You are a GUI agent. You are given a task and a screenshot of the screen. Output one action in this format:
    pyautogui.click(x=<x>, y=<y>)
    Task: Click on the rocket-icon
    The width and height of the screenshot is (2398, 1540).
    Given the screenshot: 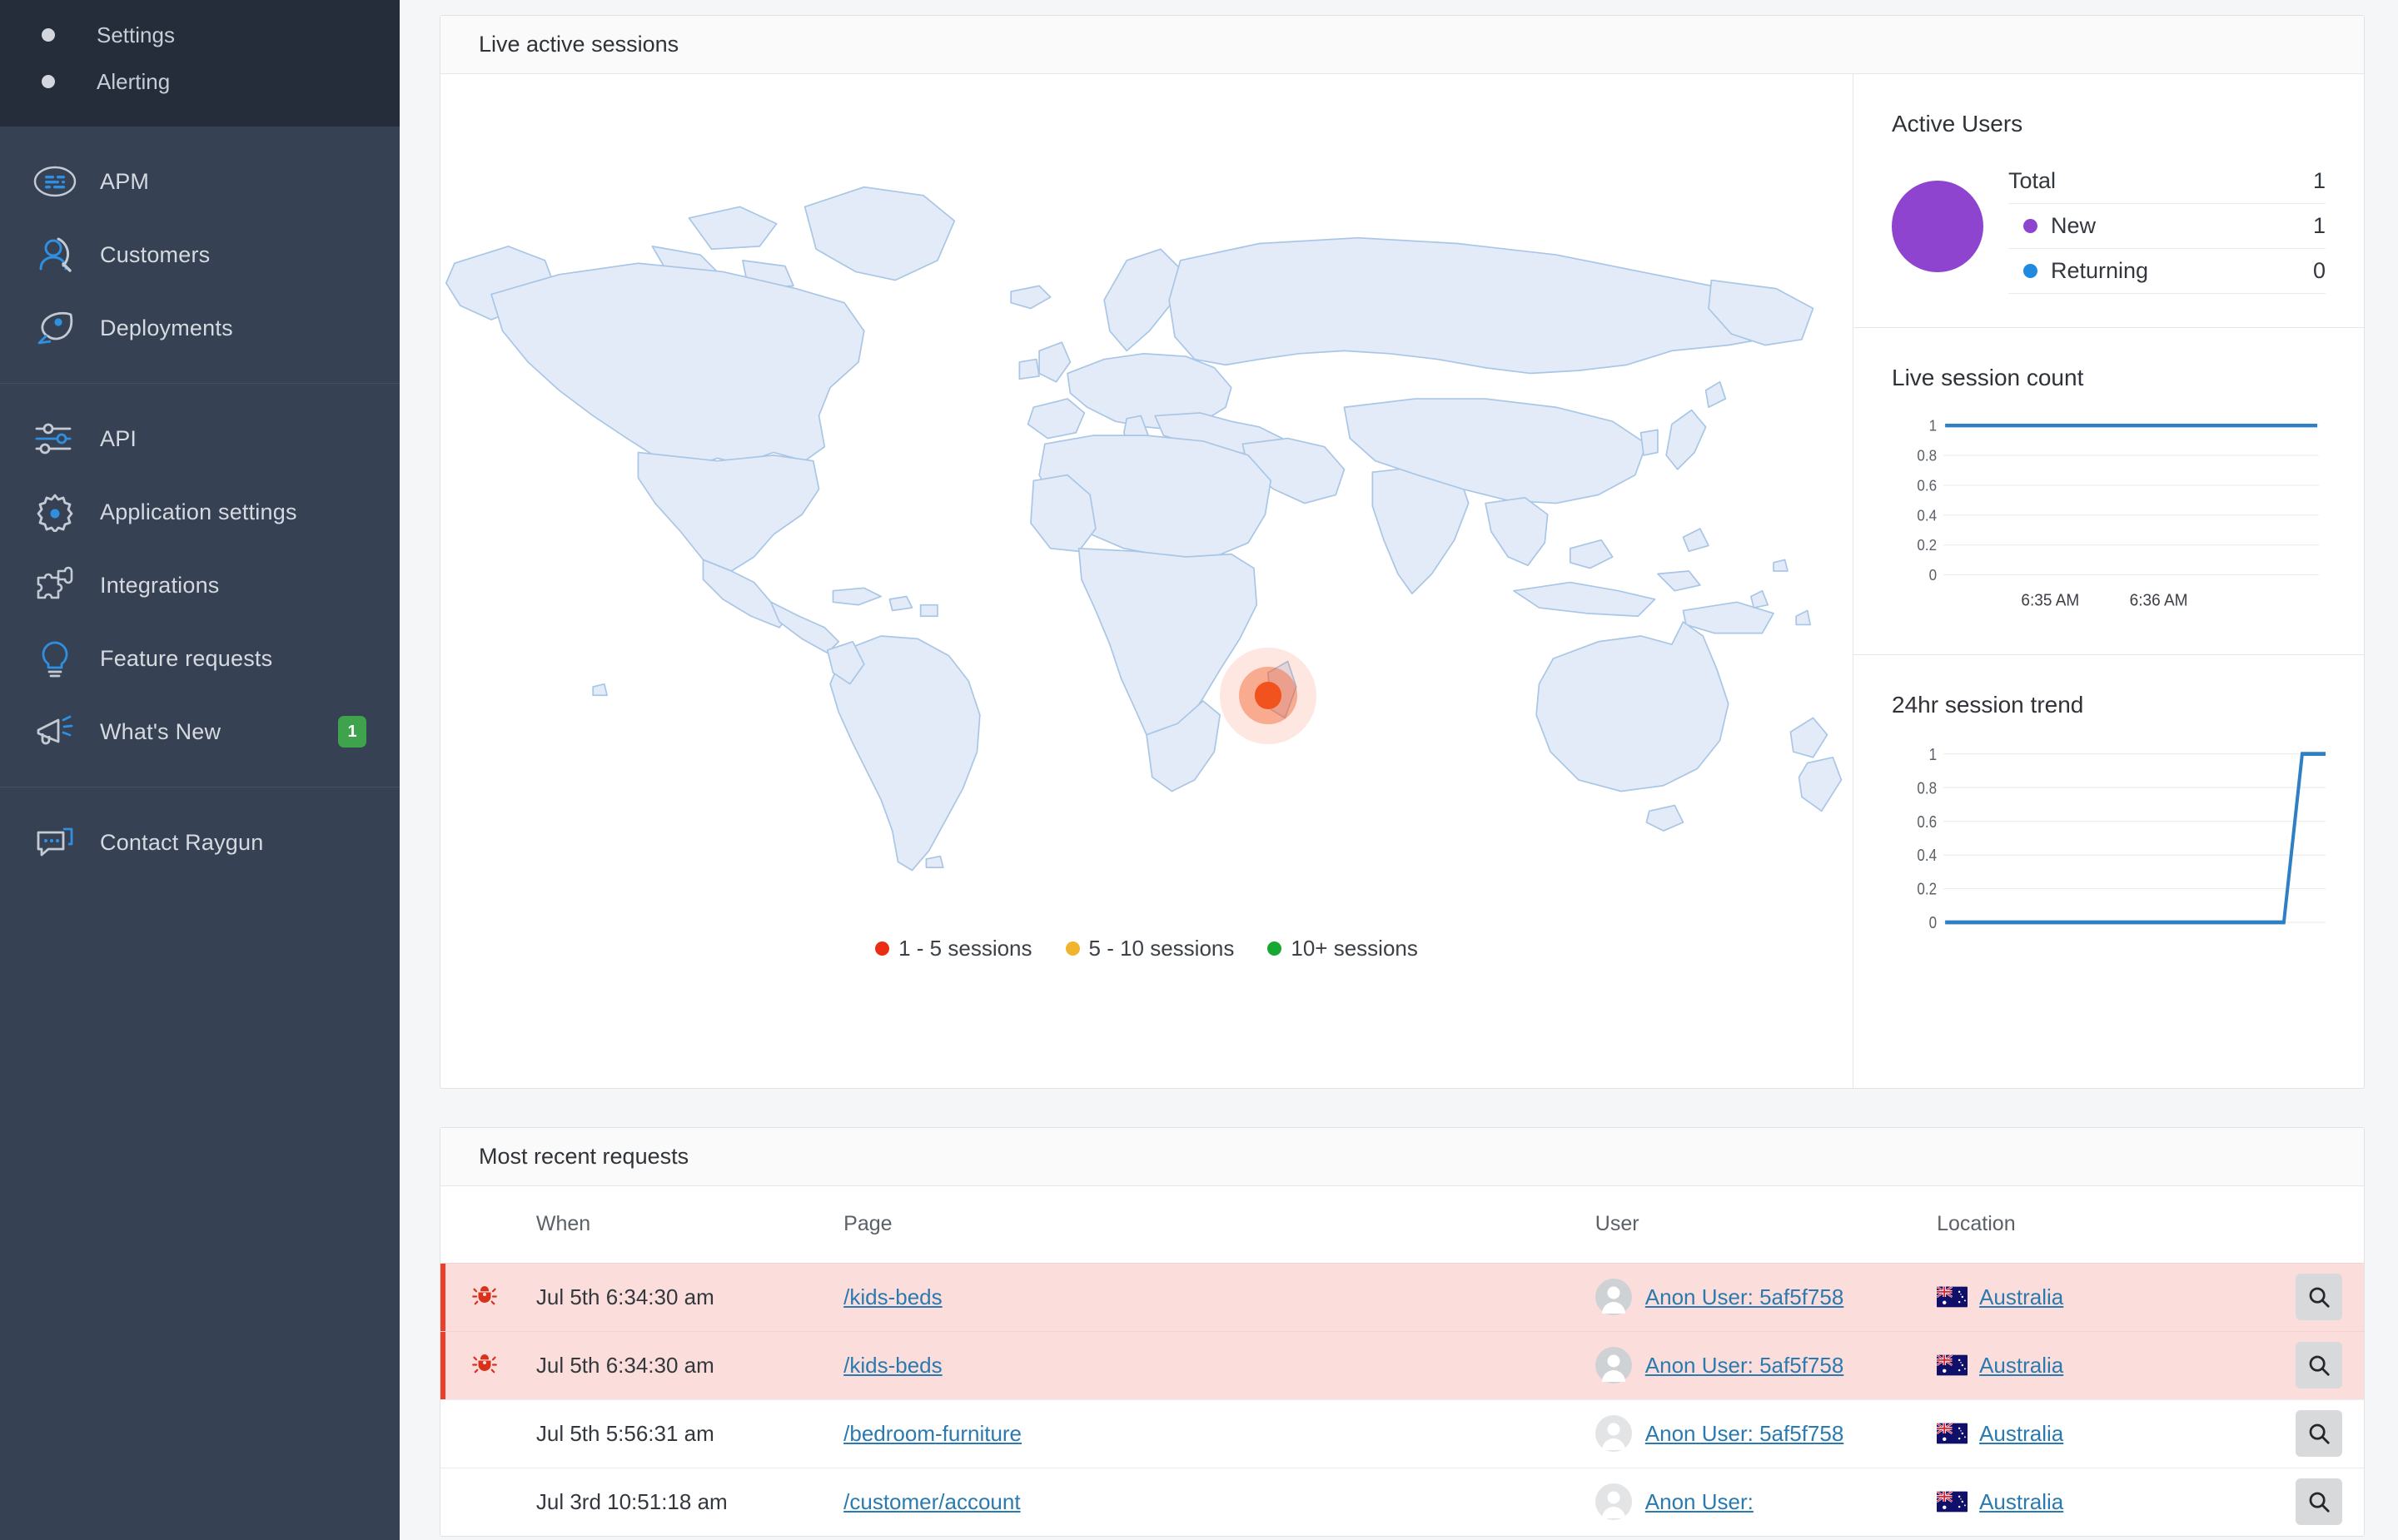 What is the action you would take?
    pyautogui.click(x=55, y=328)
    